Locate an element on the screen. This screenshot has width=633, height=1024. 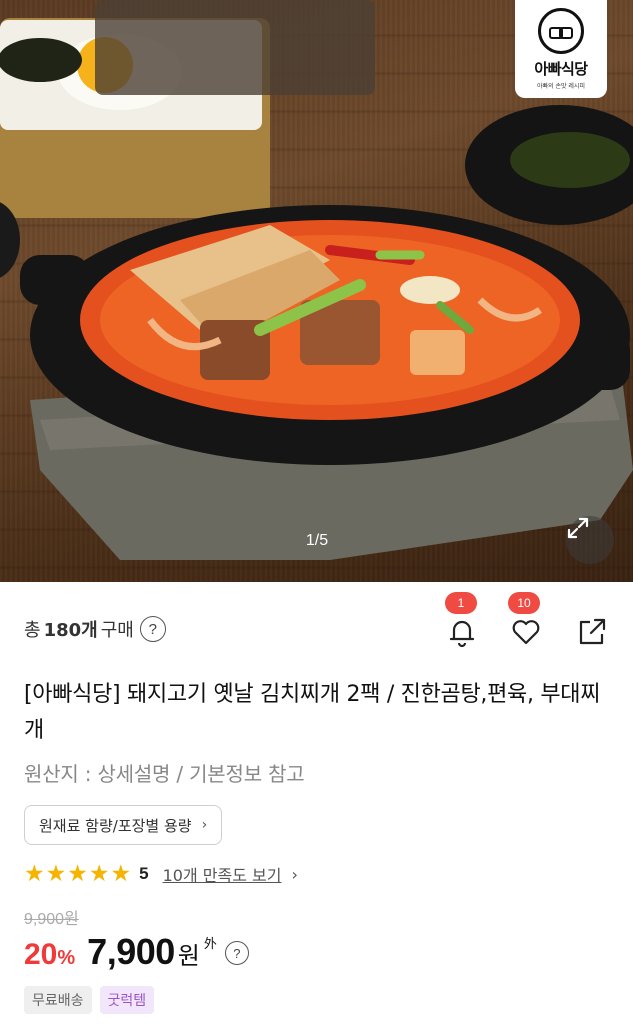
purchase-prefix: 총 is located at coordinates (32, 630).